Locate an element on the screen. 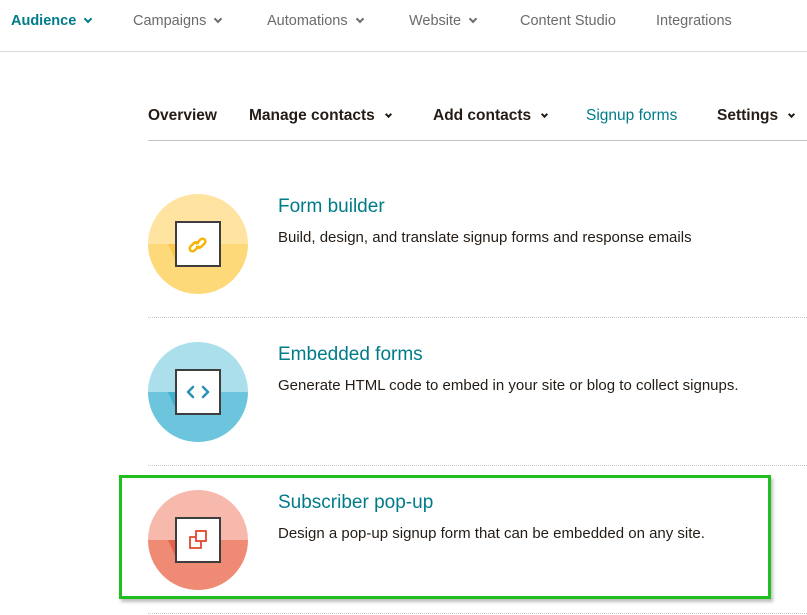 This screenshot has width=807, height=615. popup-windows-icon is located at coordinates (198, 539).